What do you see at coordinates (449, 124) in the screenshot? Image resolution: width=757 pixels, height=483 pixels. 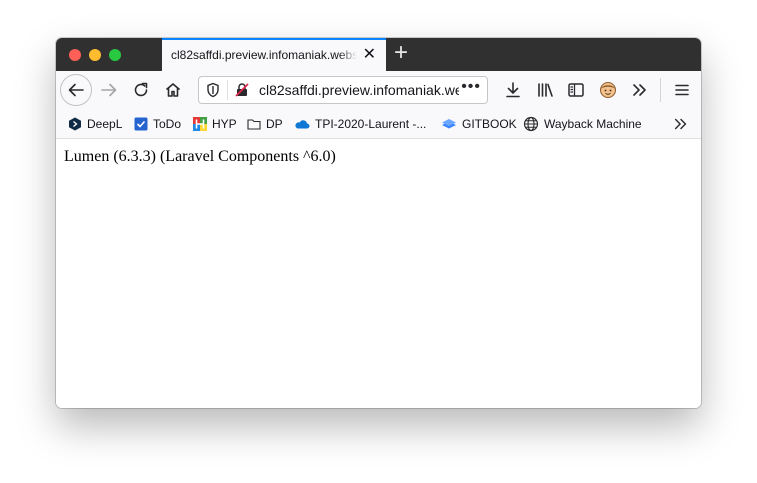 I see `gitbook-icon` at bounding box center [449, 124].